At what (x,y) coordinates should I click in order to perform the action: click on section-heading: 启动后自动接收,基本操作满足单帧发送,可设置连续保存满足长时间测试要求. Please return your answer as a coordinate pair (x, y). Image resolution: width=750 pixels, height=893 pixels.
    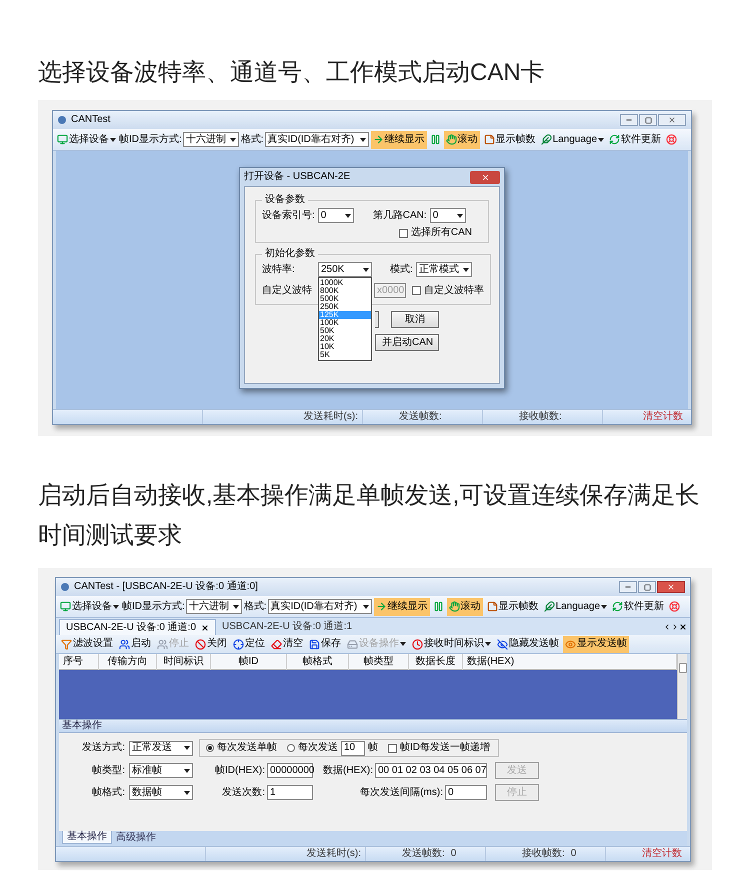
    Looking at the image, I should click on (369, 516).